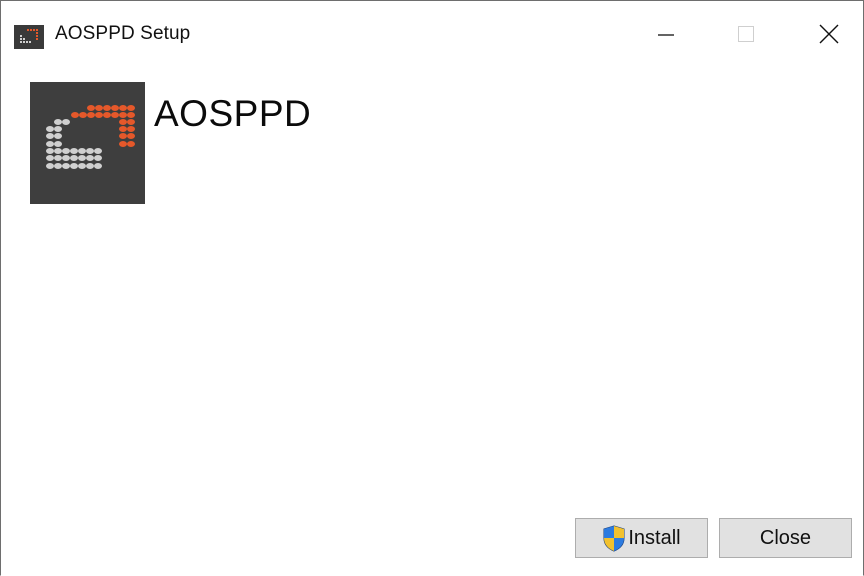  What do you see at coordinates (432, 33) in the screenshot?
I see `title-bar: AOSPPD Setup` at bounding box center [432, 33].